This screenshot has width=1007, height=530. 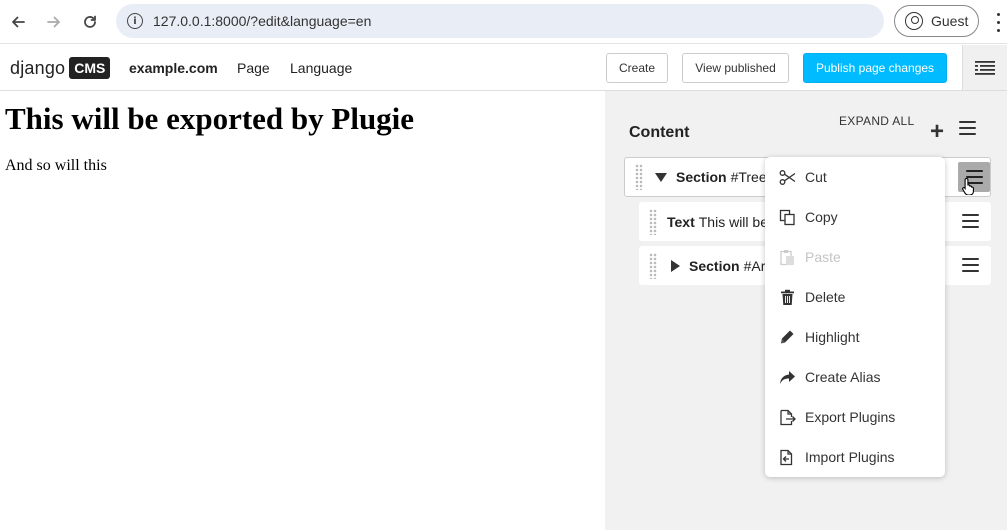 I want to click on collapse-arrow-icon, so click(x=661, y=177).